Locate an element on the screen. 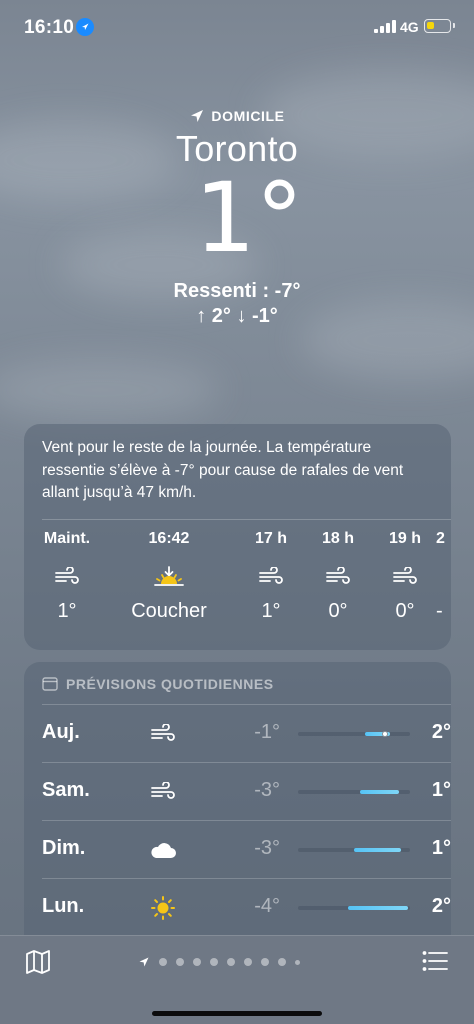  page-indicator is located at coordinates (219, 962).